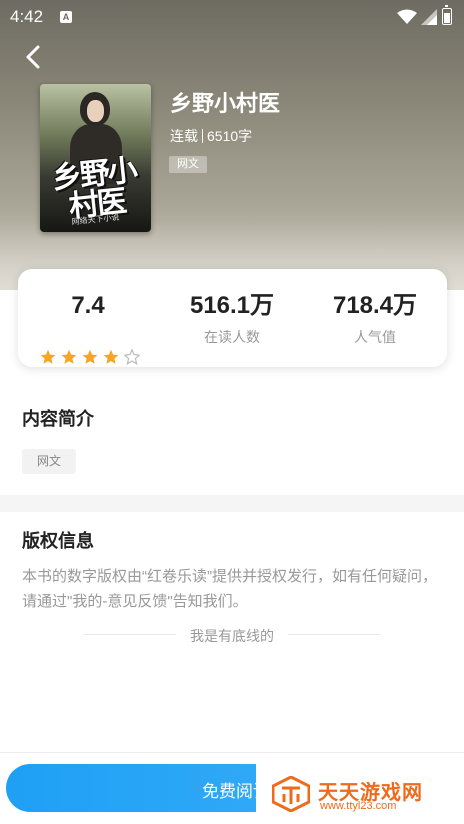 The width and height of the screenshot is (464, 824). I want to click on status-time: 4:42, so click(27, 16).